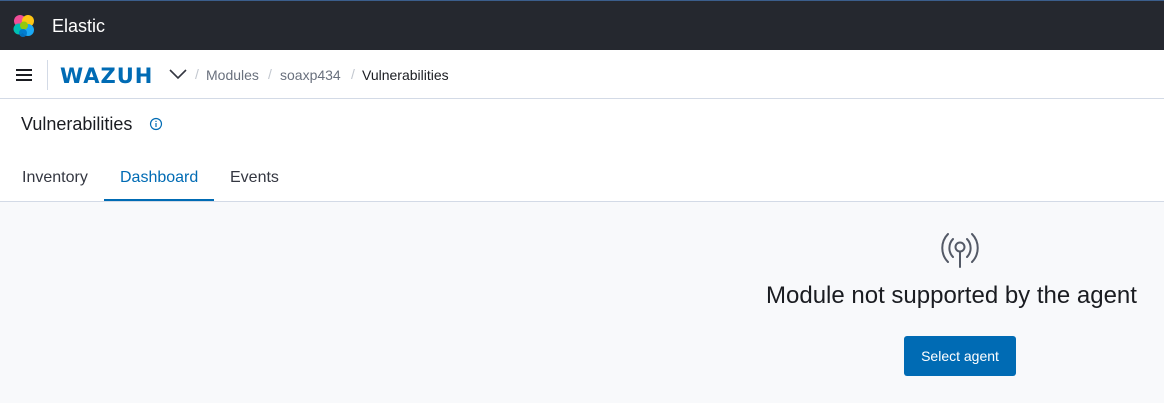 This screenshot has width=1164, height=403. I want to click on wazuh-brand-logo: WAZUH, so click(106, 76).